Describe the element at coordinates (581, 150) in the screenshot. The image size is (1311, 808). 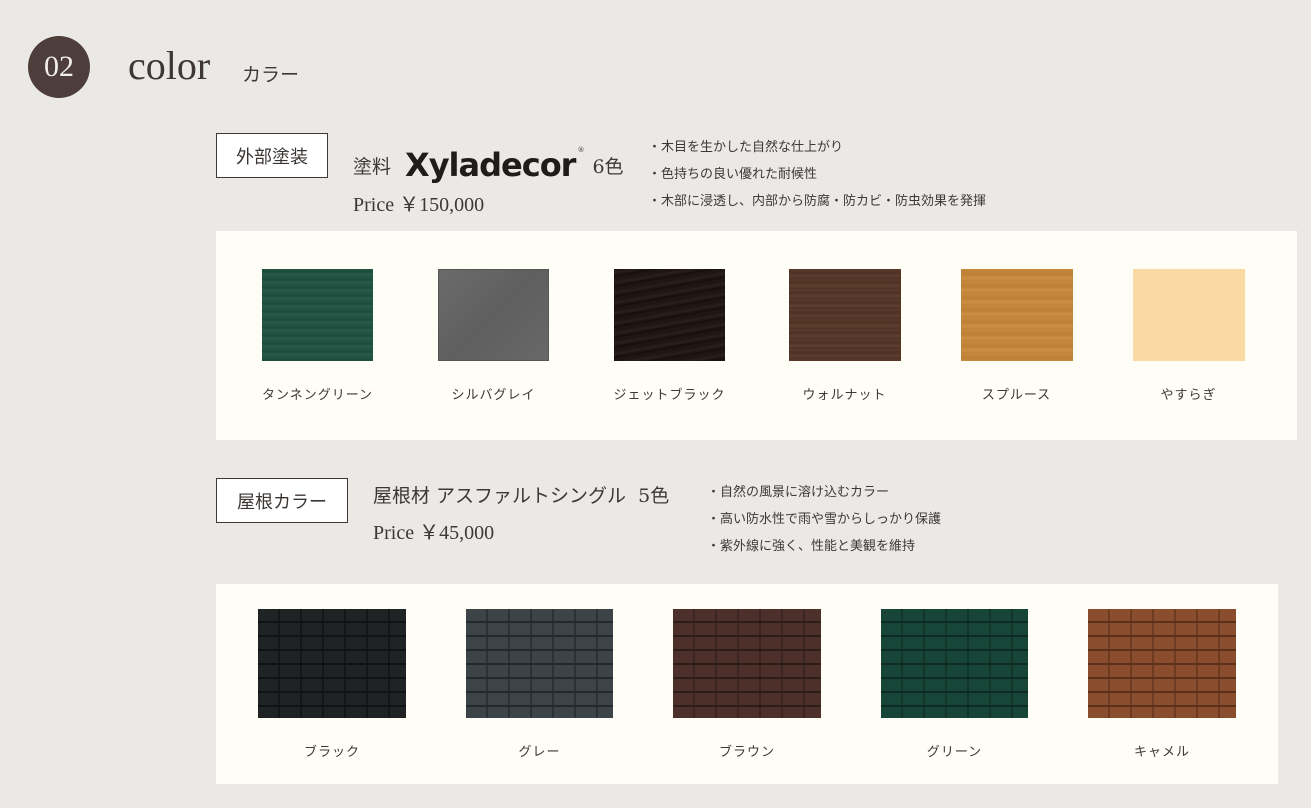
I see `registered-mark: ®` at that location.